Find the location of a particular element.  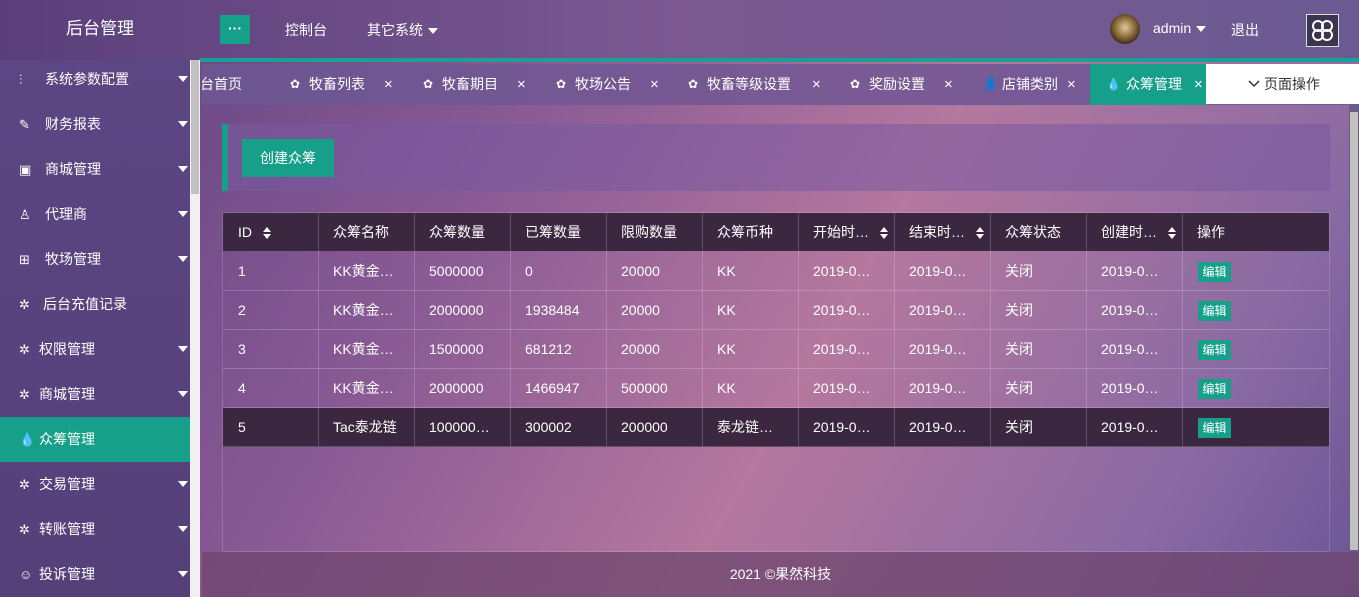

shop-icon: ▣ is located at coordinates (25, 169).